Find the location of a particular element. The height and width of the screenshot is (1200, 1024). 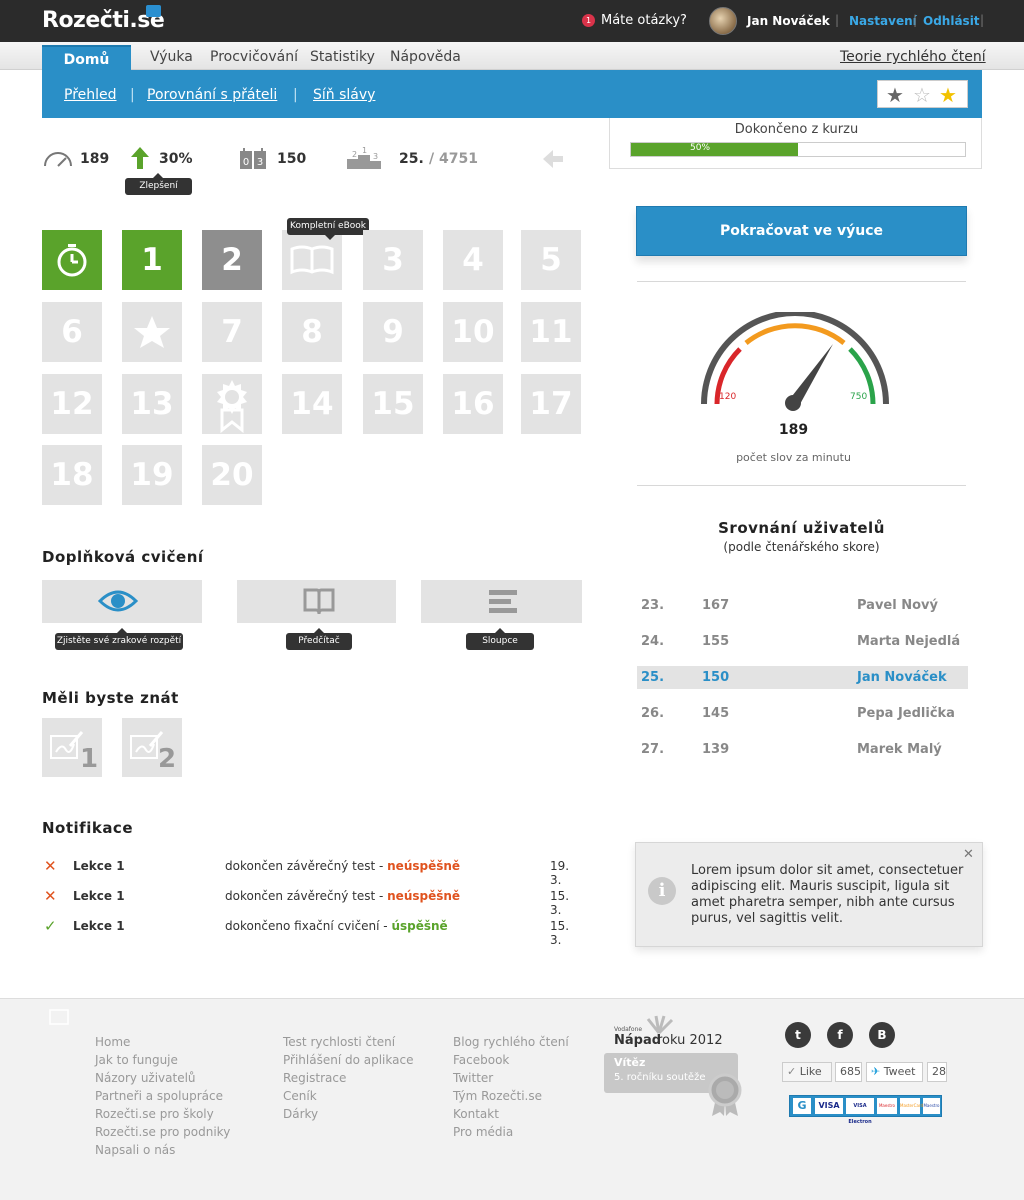

nav-item-vyuka: Výuka is located at coordinates (171, 57).